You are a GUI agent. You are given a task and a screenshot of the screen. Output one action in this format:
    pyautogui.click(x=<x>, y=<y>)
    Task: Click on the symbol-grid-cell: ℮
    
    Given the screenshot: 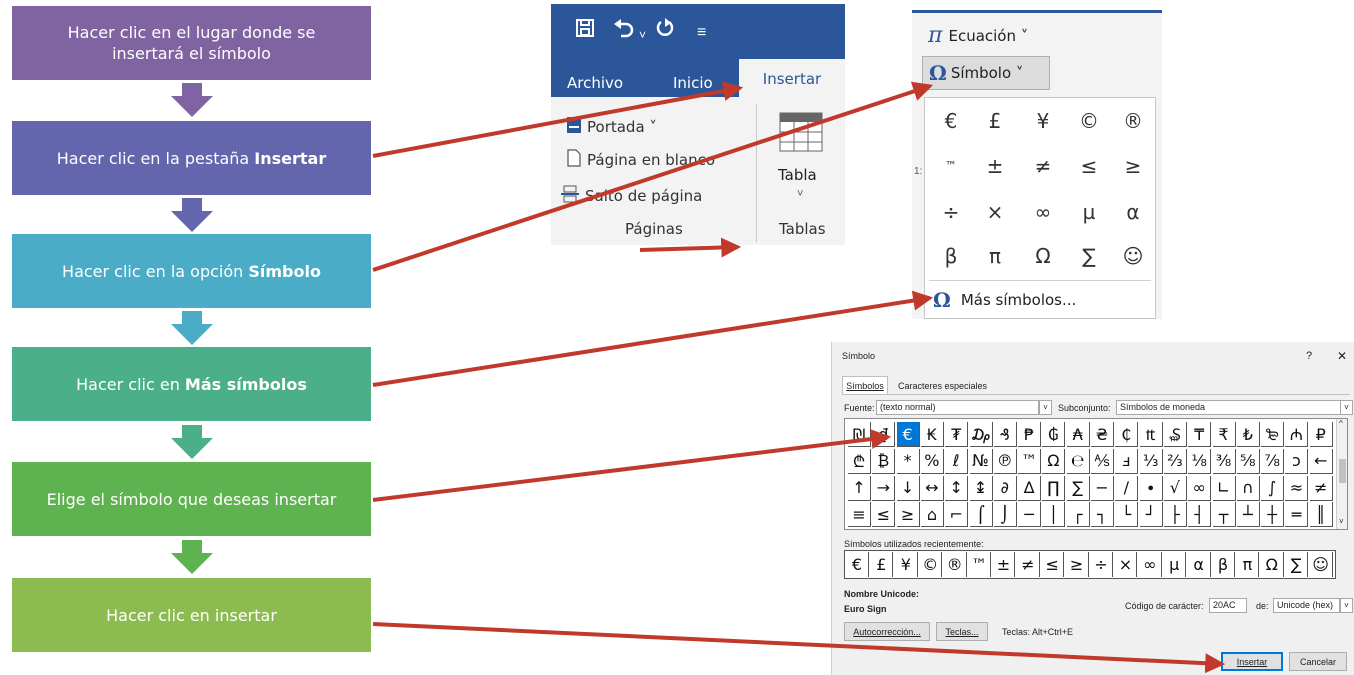 What is the action you would take?
    pyautogui.click(x=1078, y=461)
    